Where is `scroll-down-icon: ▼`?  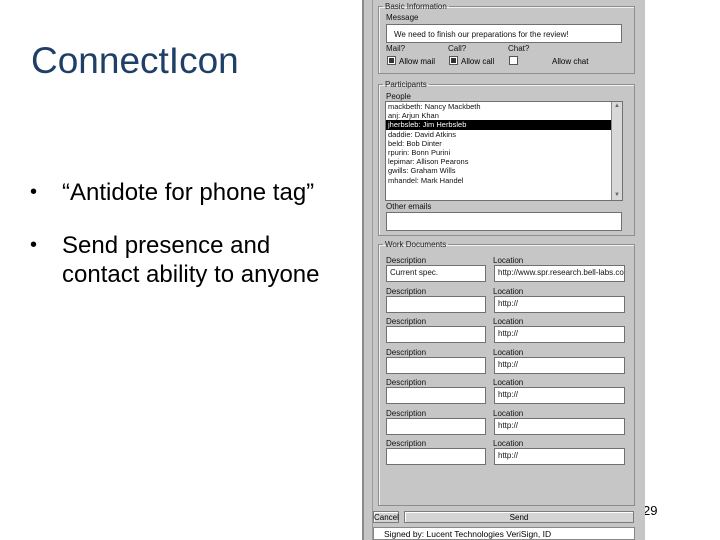
scroll-down-icon: ▼ is located at coordinates (617, 195).